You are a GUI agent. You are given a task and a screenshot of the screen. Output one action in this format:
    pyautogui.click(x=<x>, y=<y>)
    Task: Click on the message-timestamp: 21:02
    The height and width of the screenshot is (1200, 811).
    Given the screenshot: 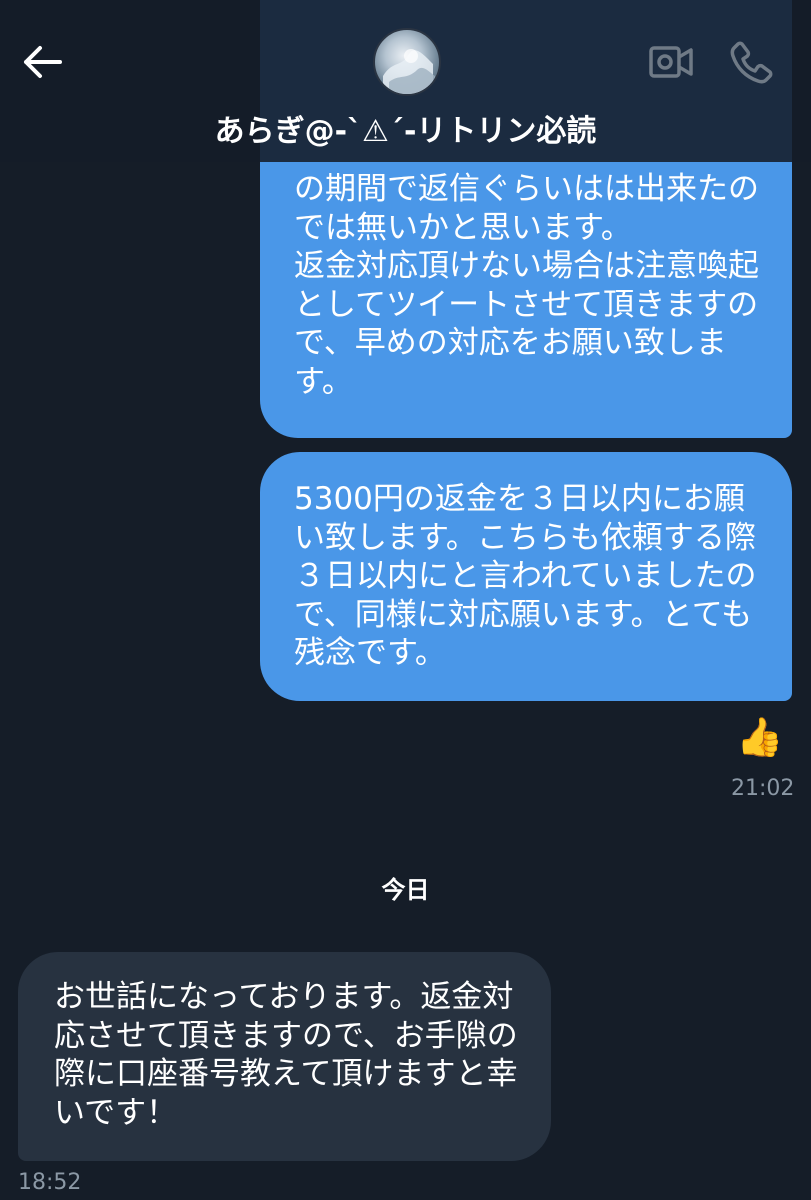 What is the action you would take?
    pyautogui.click(x=763, y=788)
    